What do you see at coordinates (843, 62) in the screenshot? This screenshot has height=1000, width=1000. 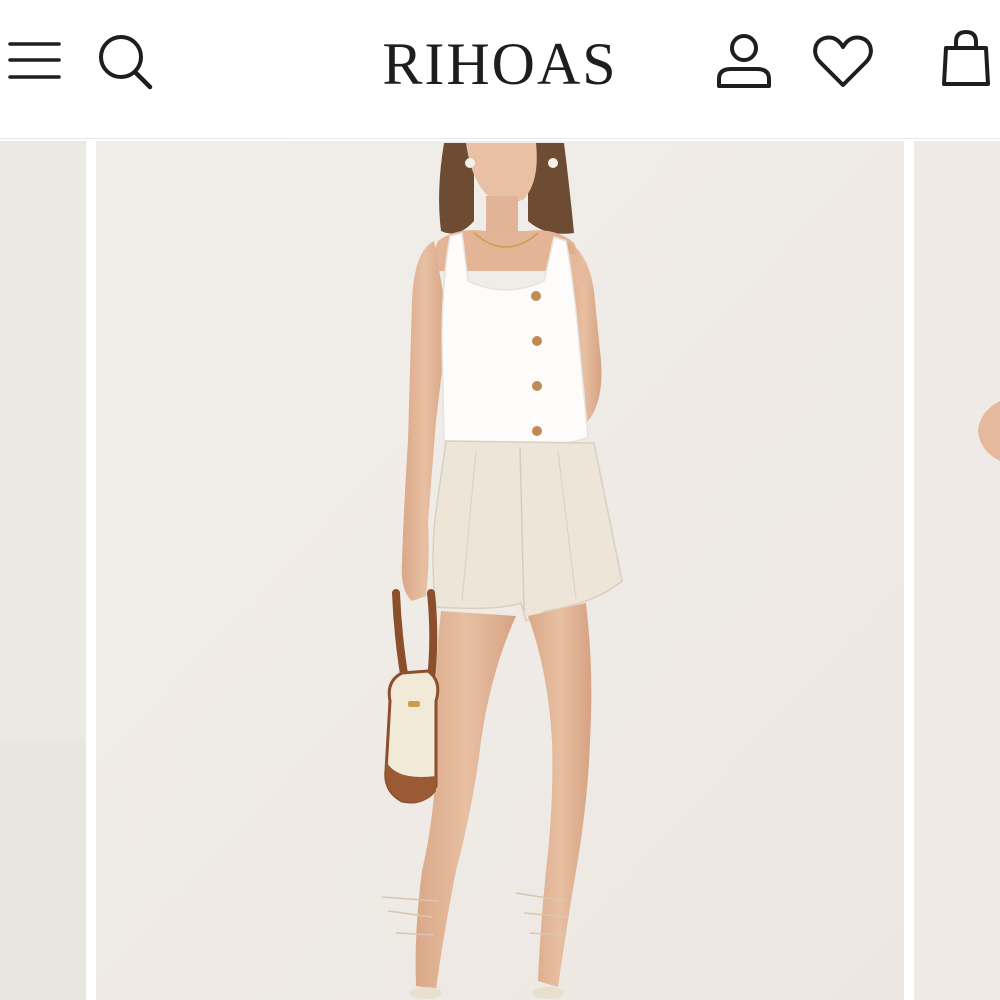 I see `wishlist-icon` at bounding box center [843, 62].